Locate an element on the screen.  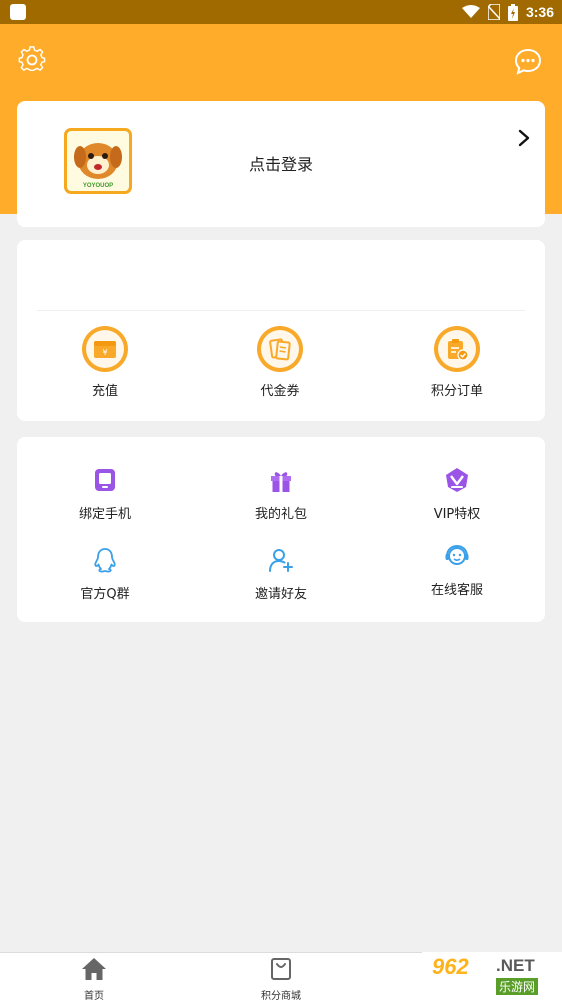
service-bind-phone: 绑定手机 is located at coordinates (105, 494).